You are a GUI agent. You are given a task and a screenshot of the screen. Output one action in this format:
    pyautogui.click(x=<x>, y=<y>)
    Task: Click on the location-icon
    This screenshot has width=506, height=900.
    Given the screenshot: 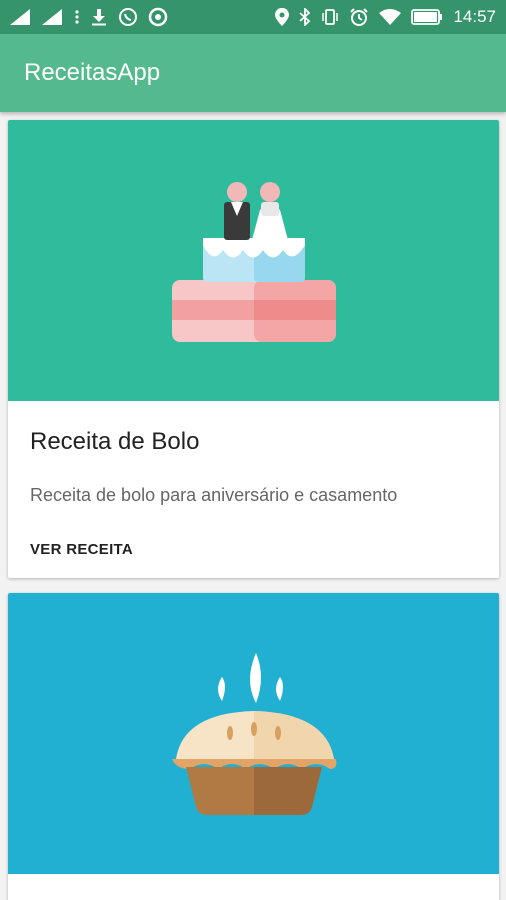 What is the action you would take?
    pyautogui.click(x=282, y=17)
    